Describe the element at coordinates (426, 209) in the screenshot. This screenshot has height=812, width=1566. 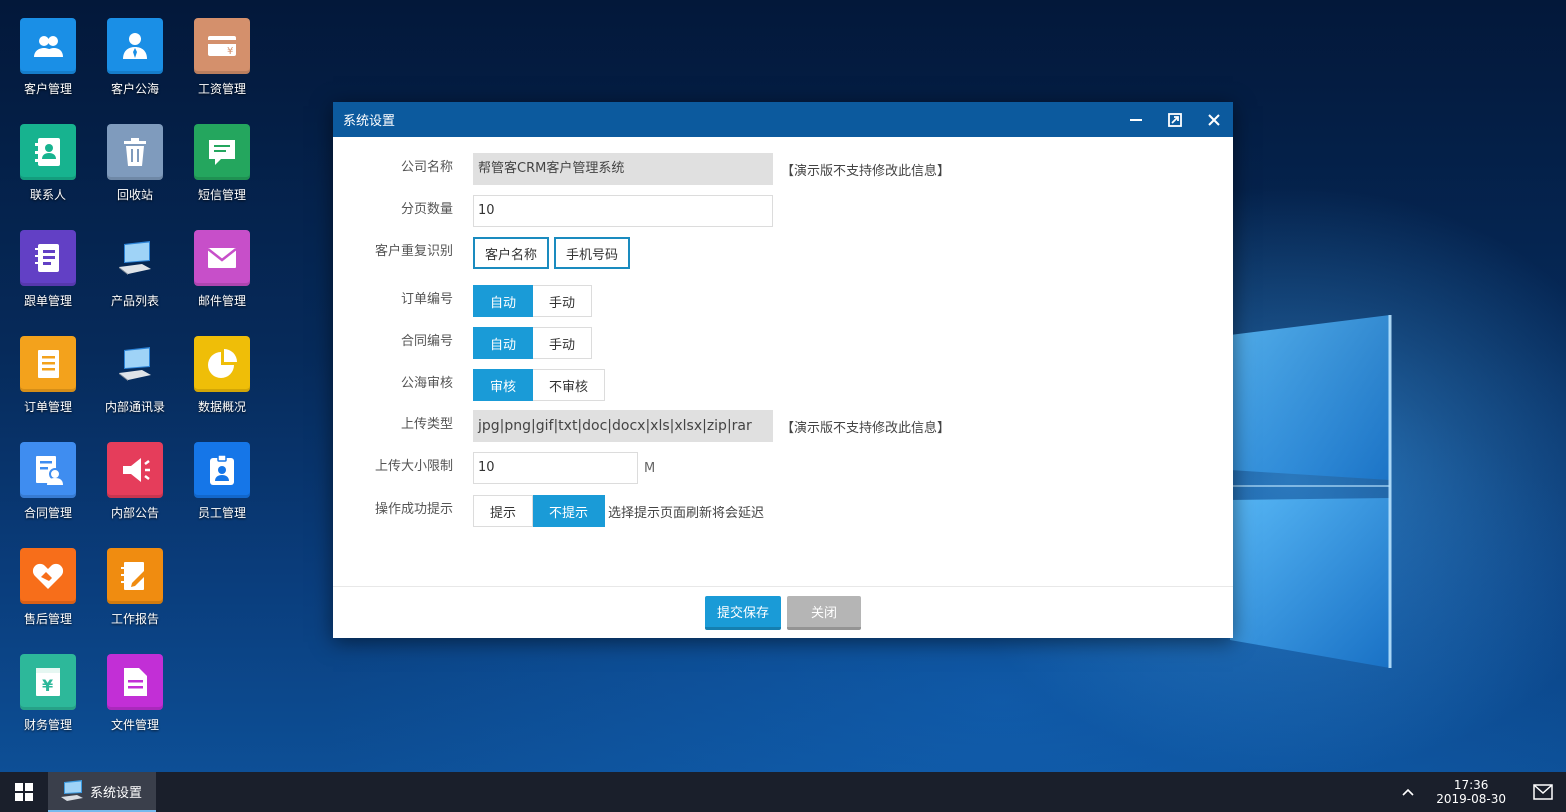
I see `page-size-label: 分页数量` at that location.